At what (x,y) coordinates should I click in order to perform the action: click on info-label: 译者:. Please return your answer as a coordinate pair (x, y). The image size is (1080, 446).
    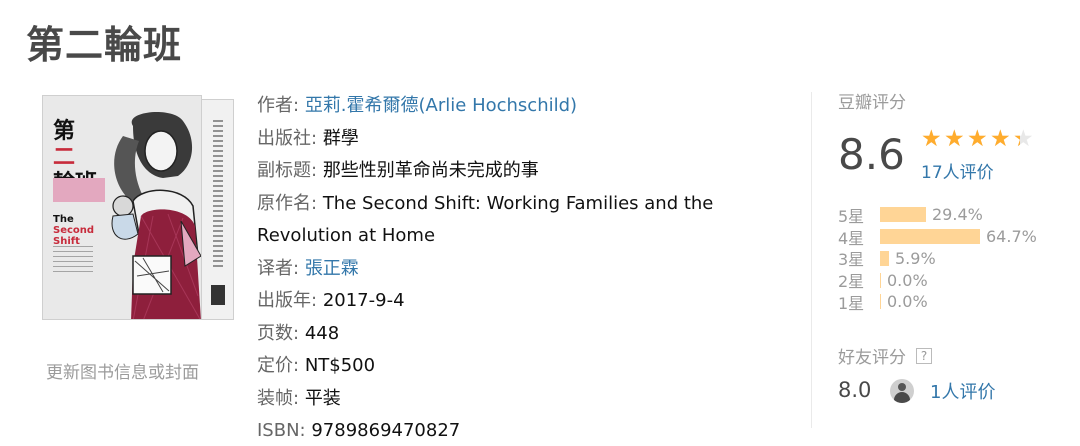
    Looking at the image, I should click on (278, 268).